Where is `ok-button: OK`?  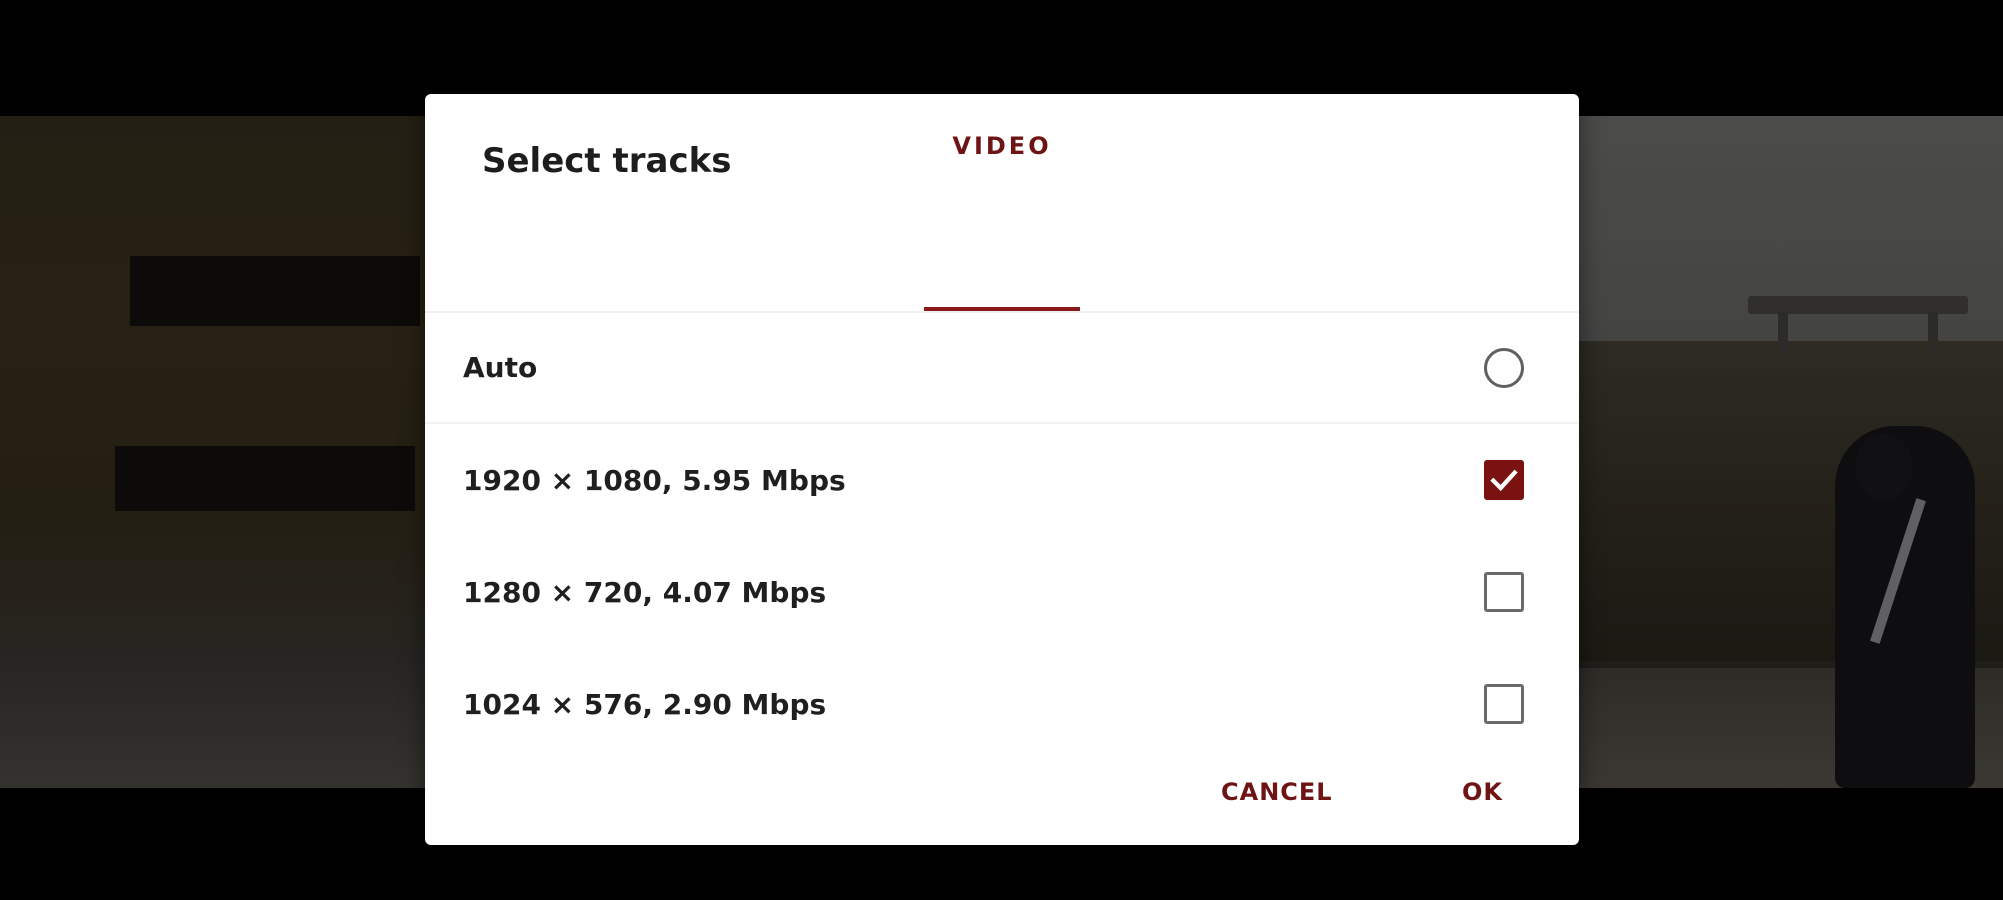 ok-button: OK is located at coordinates (1482, 792).